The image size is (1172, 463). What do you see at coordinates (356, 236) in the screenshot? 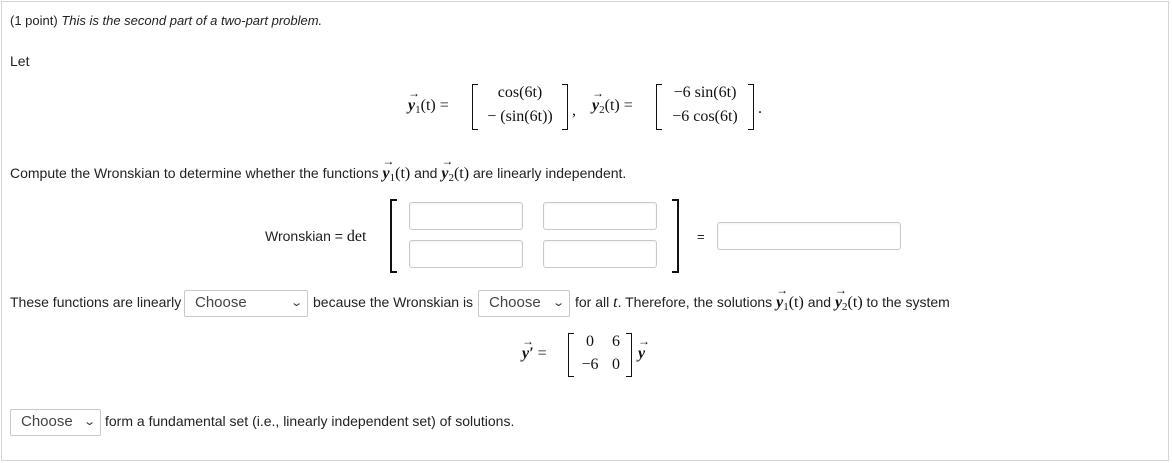
I see `det-label: det` at bounding box center [356, 236].